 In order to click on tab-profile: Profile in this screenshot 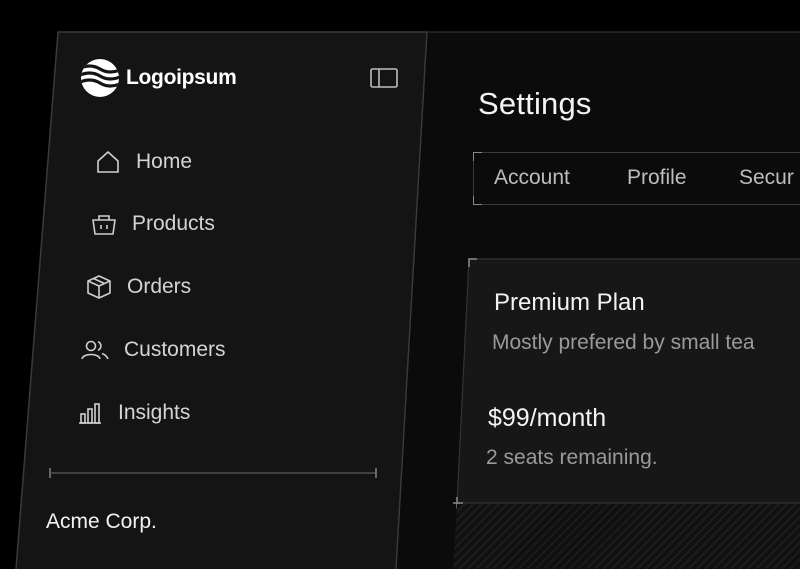, I will do `click(657, 178)`.